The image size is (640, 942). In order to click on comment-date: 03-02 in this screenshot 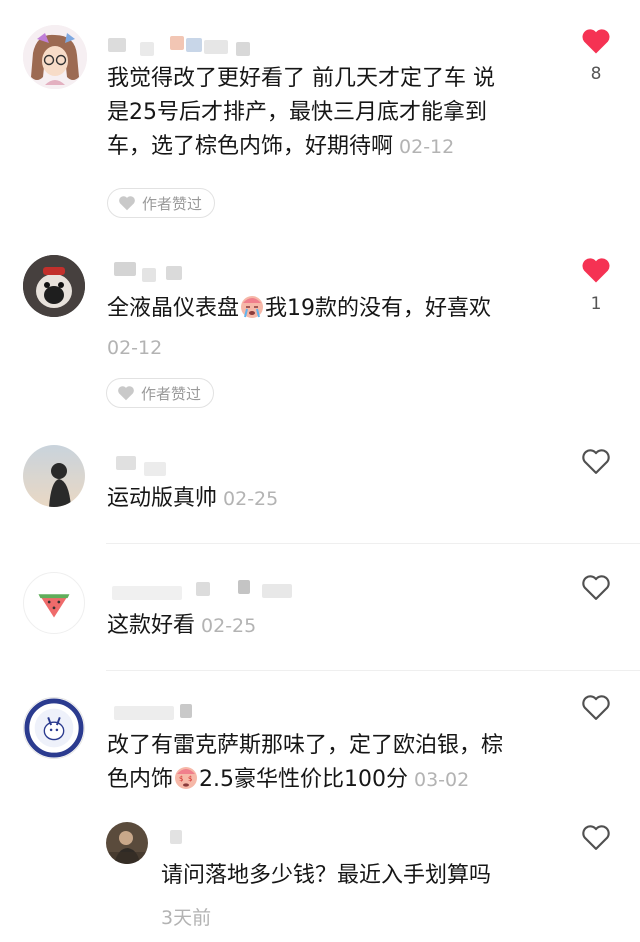, I will do `click(442, 780)`.